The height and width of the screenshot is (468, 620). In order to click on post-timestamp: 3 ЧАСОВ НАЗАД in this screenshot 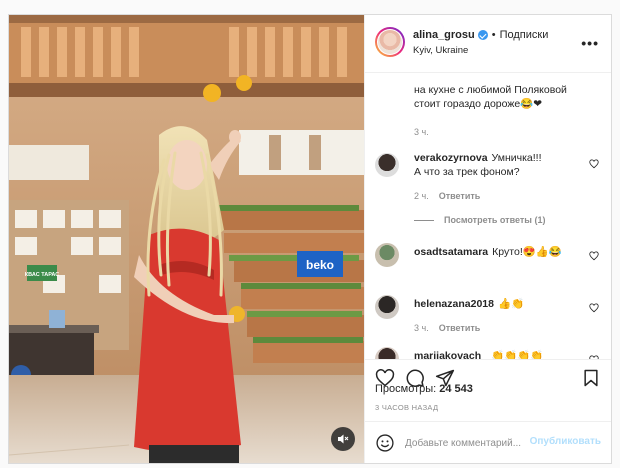, I will do `click(406, 407)`.